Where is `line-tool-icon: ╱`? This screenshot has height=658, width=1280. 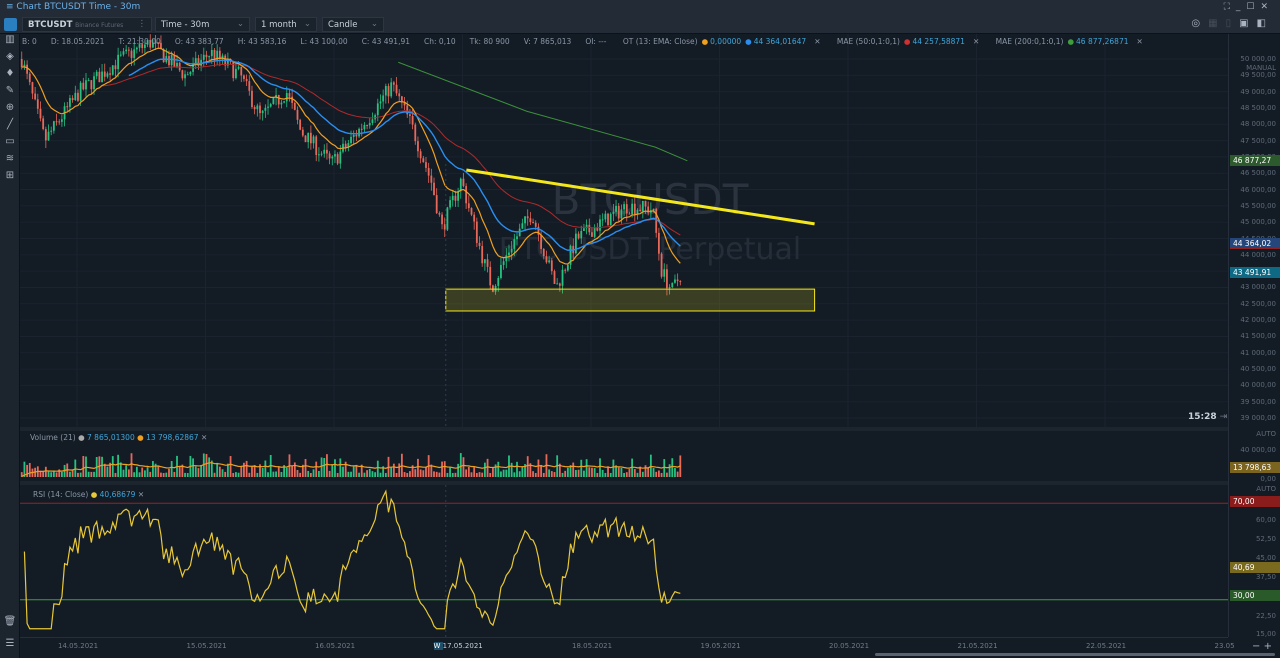
line-tool-icon: ╱ is located at coordinates (10, 127).